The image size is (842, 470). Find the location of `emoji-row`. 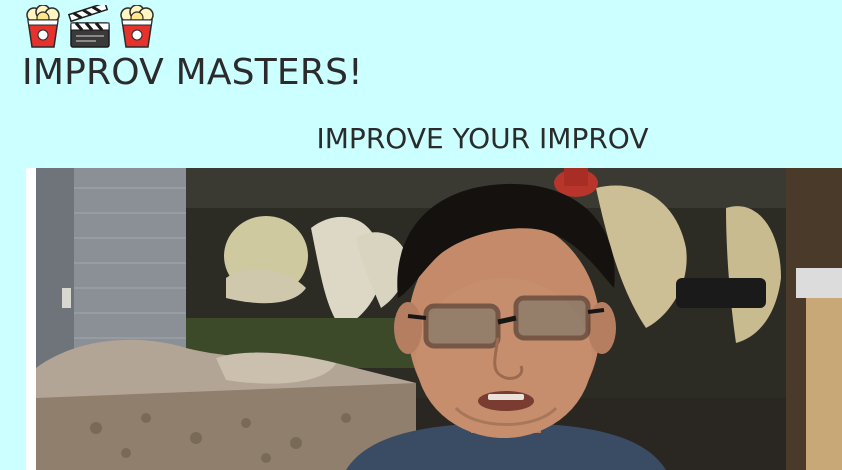

emoji-row is located at coordinates (90, 27).